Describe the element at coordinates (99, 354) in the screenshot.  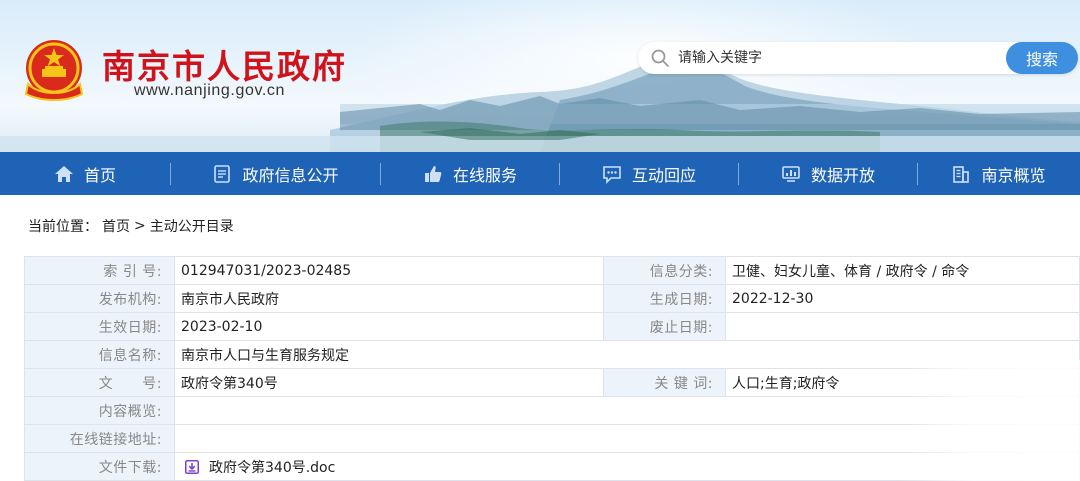
I see `info-name-label: 信息名称:` at that location.